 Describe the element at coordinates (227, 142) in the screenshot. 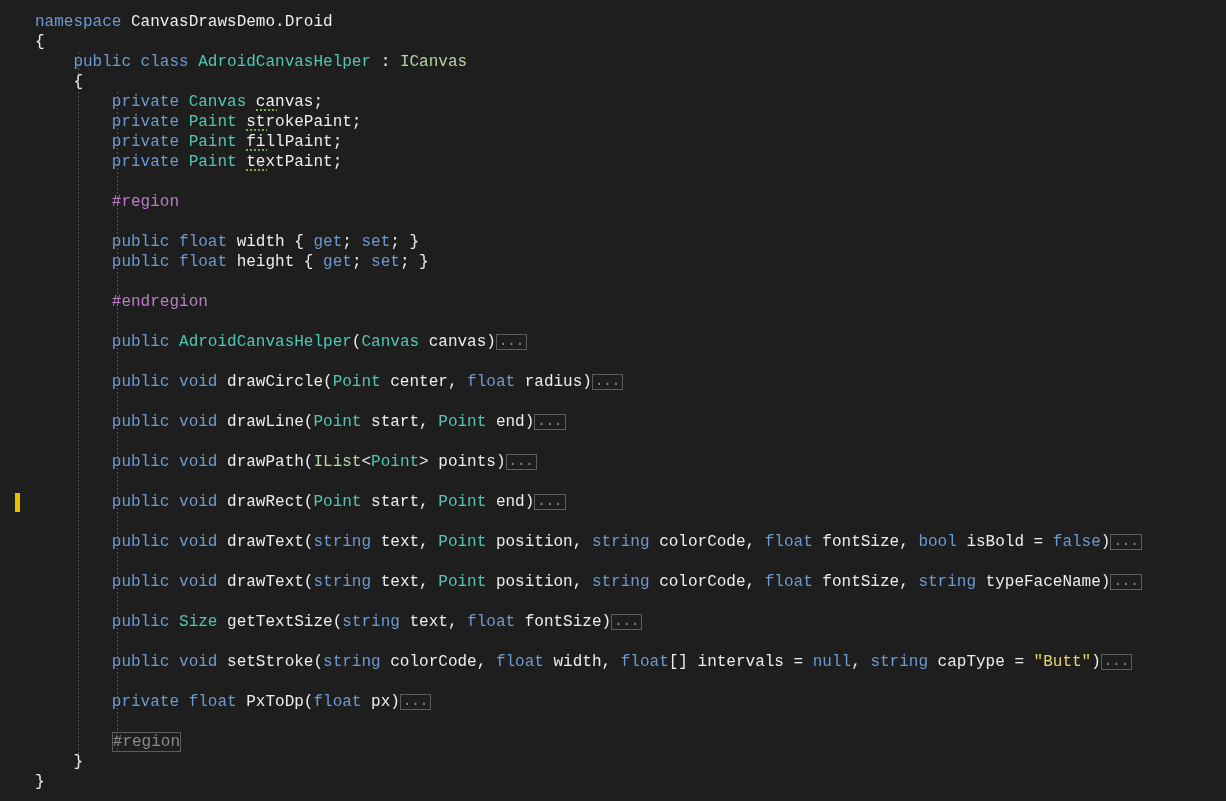

I see `code-line: private Paint fillPaint;` at that location.